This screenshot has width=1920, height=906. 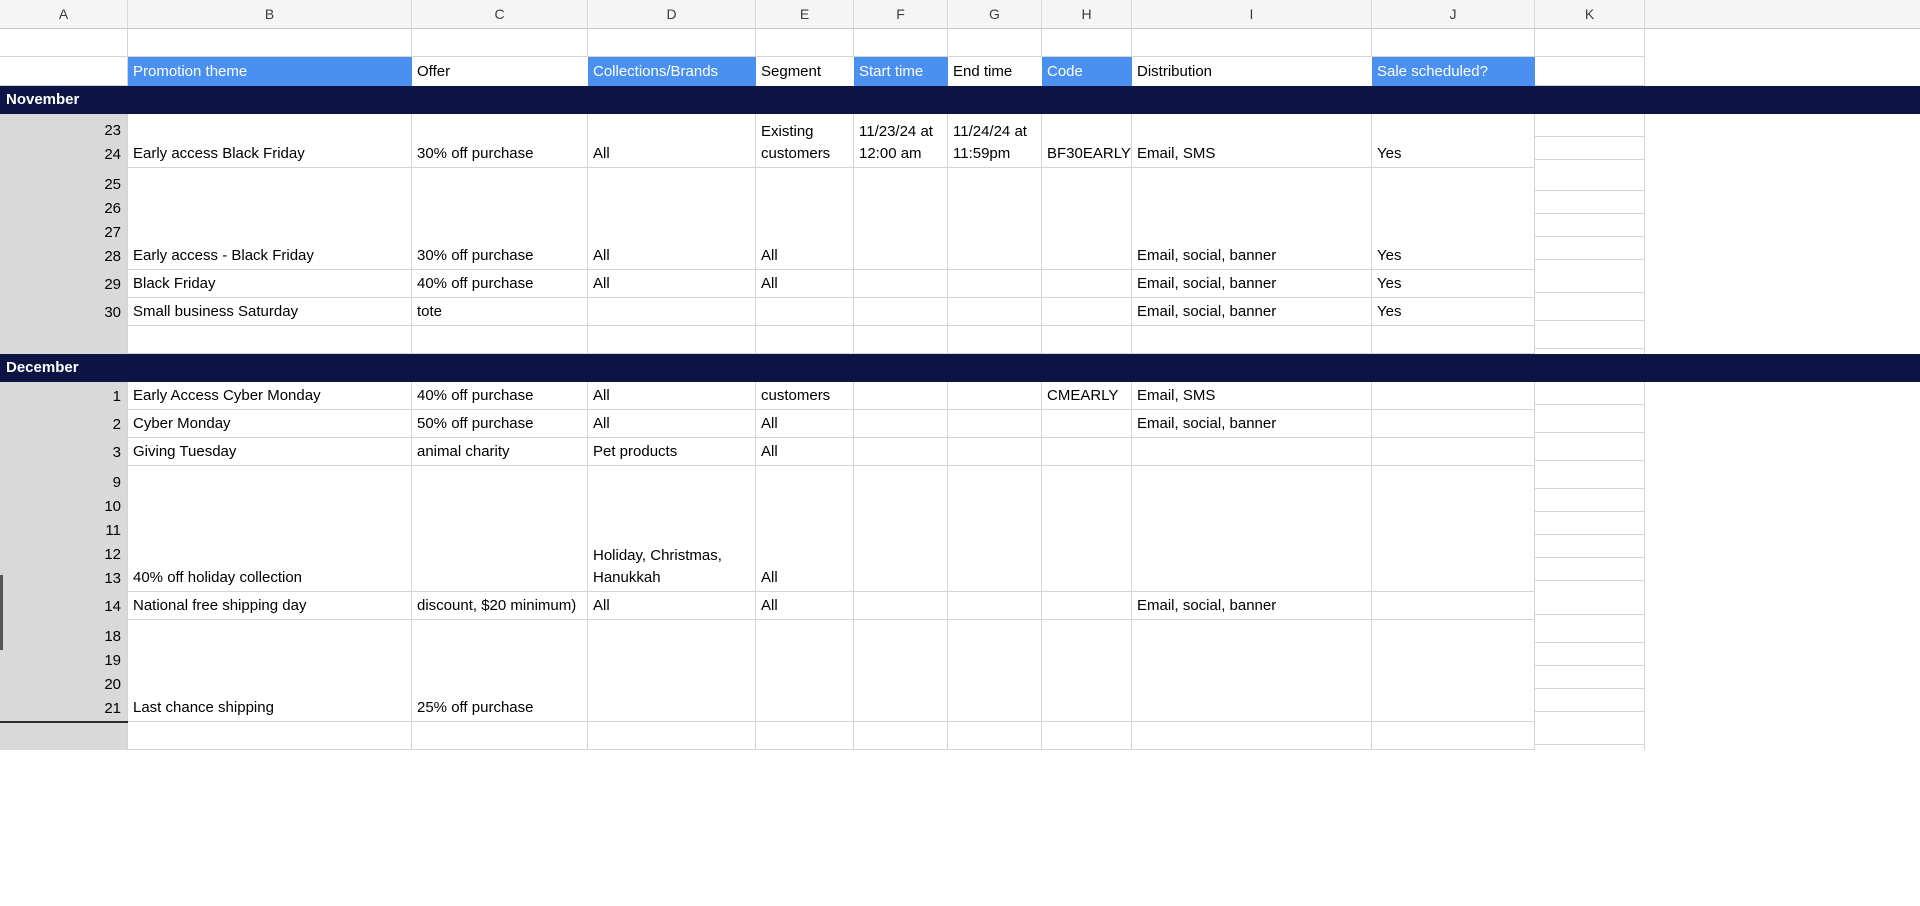 What do you see at coordinates (500, 219) in the screenshot?
I see `cell-offer: 30% off purchase` at bounding box center [500, 219].